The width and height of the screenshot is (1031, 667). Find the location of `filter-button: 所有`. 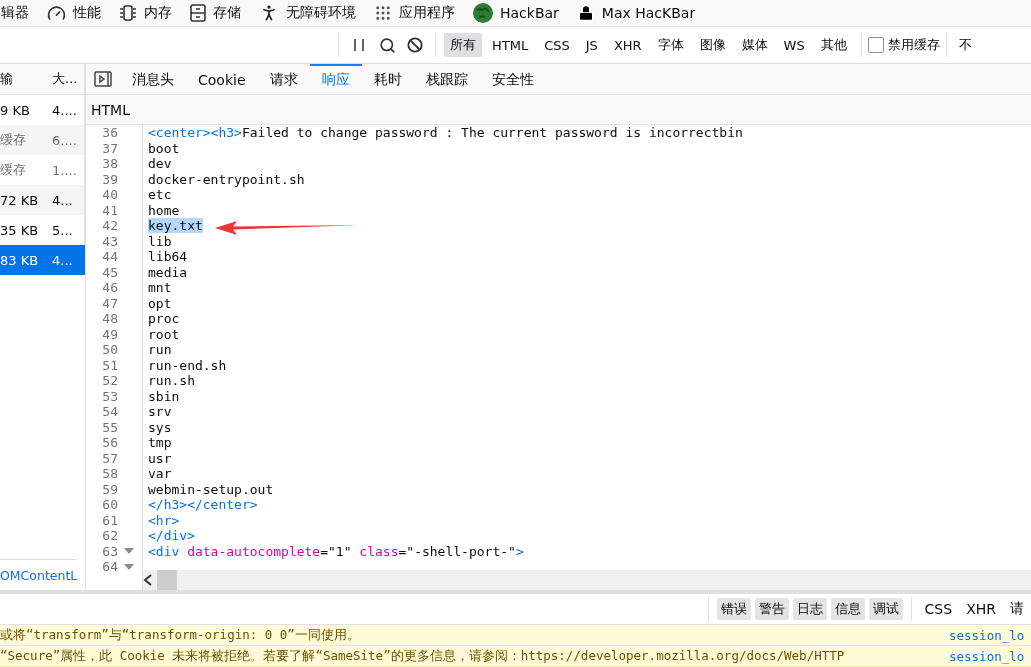

filter-button: 所有 is located at coordinates (463, 45).